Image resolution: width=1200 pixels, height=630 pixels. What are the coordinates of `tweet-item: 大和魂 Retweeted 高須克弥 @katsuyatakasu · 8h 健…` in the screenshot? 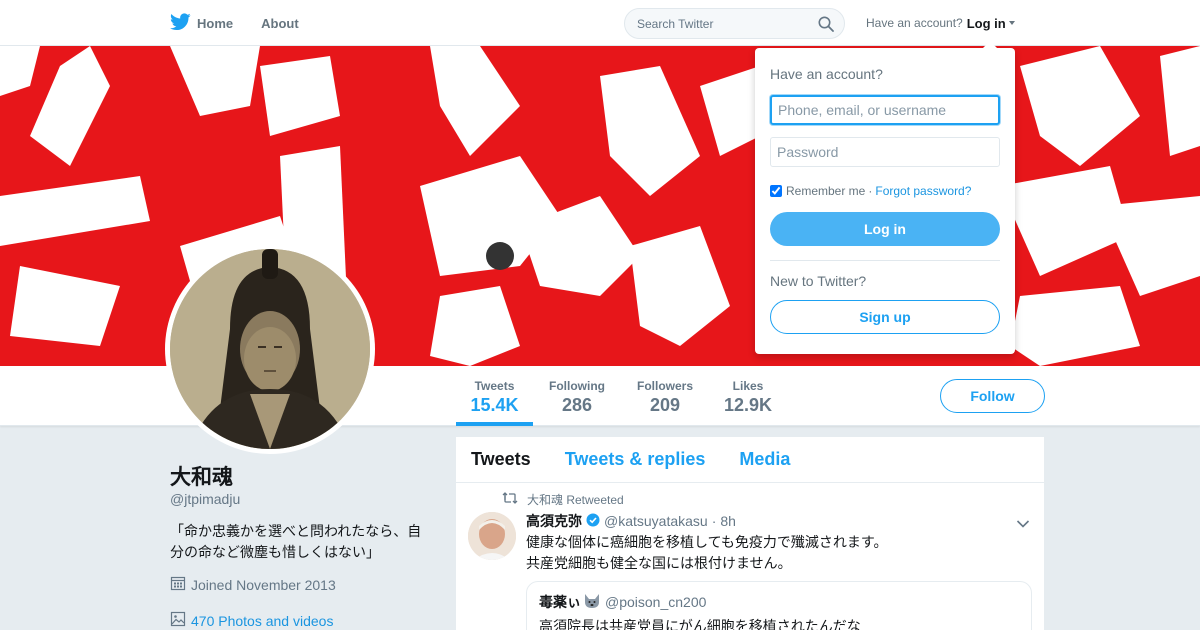 It's located at (750, 556).